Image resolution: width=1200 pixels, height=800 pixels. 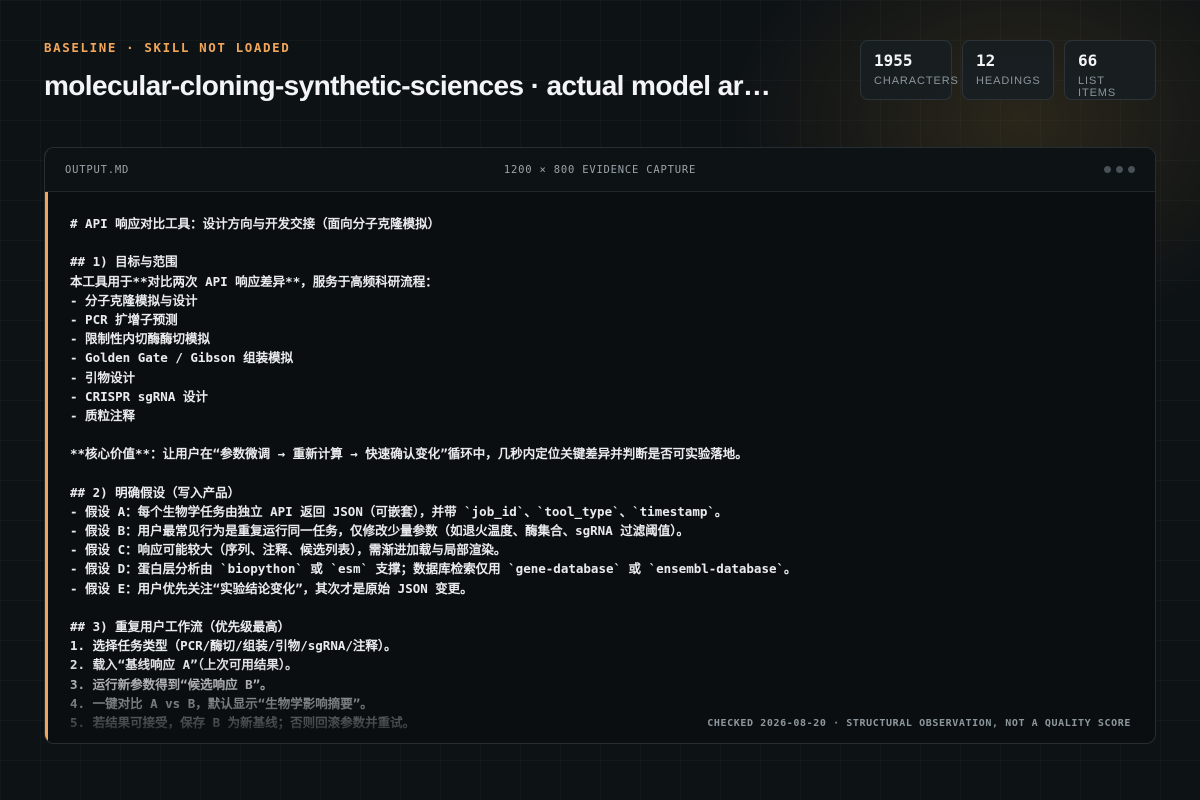 I want to click on panel-header: OUTPUT.MD 1200 × 800 EVIDENCE CAPTURE, so click(x=600, y=170).